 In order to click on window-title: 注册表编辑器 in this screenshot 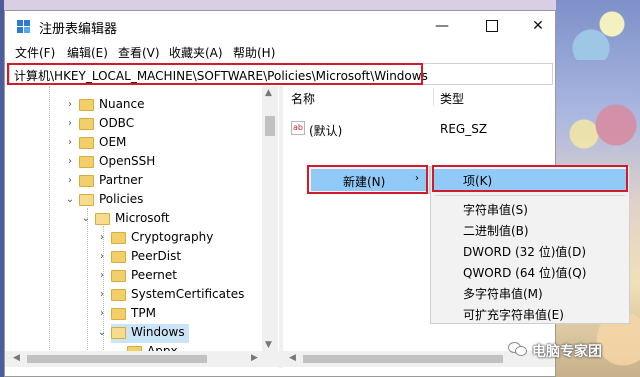, I will do `click(78, 29)`.